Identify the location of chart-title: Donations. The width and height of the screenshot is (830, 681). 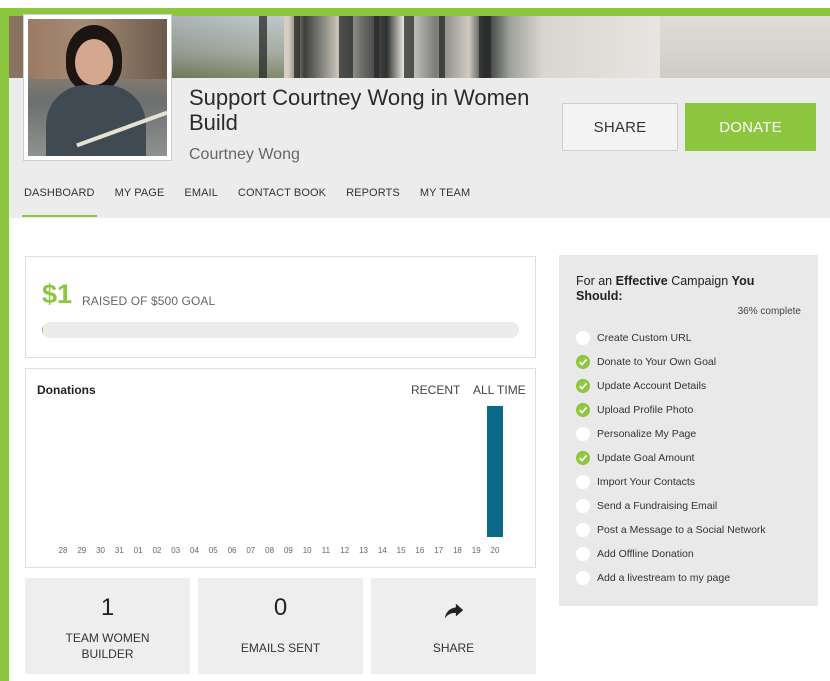
(66, 390).